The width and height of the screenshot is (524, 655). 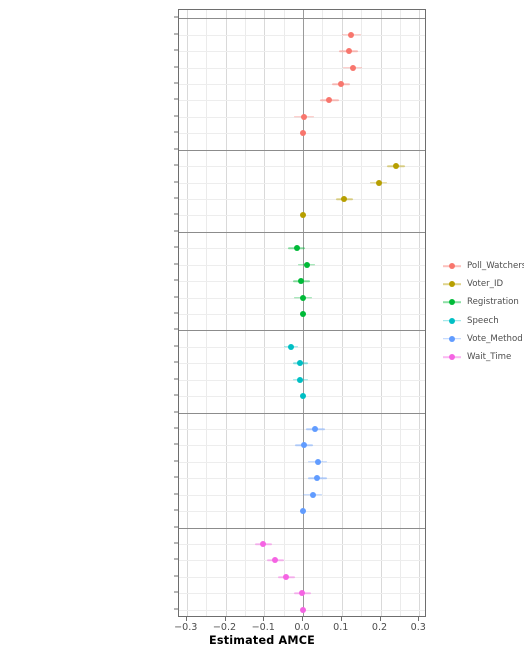 I want to click on legend-item-vote-method: Vote_Method, so click(x=482, y=339).